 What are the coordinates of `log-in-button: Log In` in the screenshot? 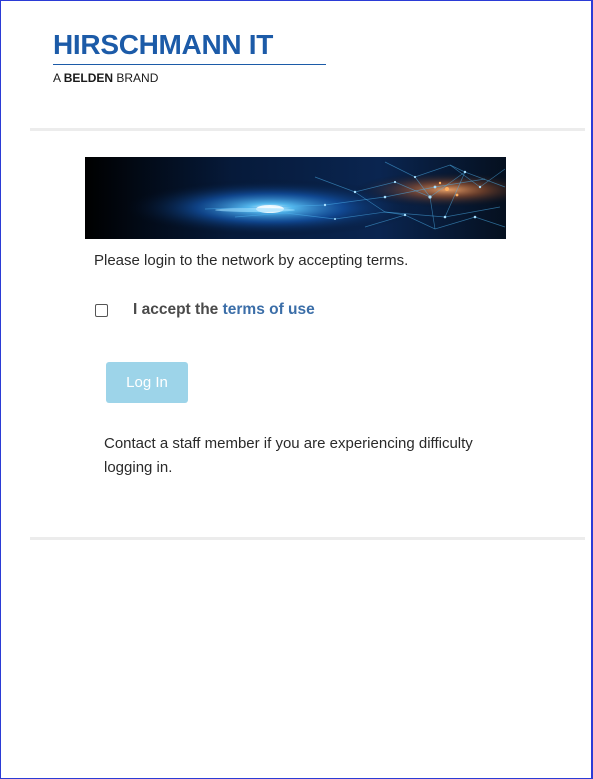 It's located at (147, 382).